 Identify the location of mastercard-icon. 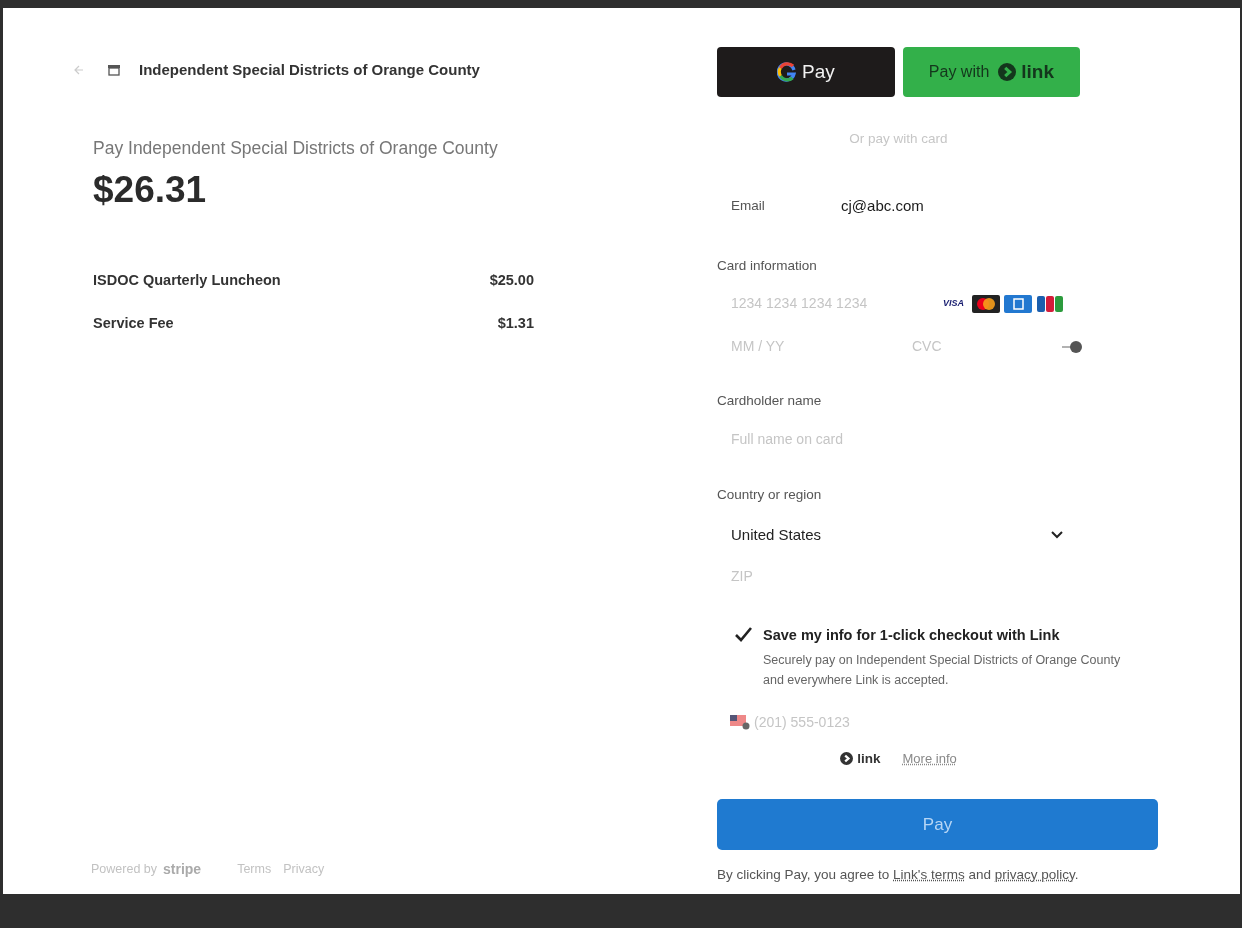
(986, 303).